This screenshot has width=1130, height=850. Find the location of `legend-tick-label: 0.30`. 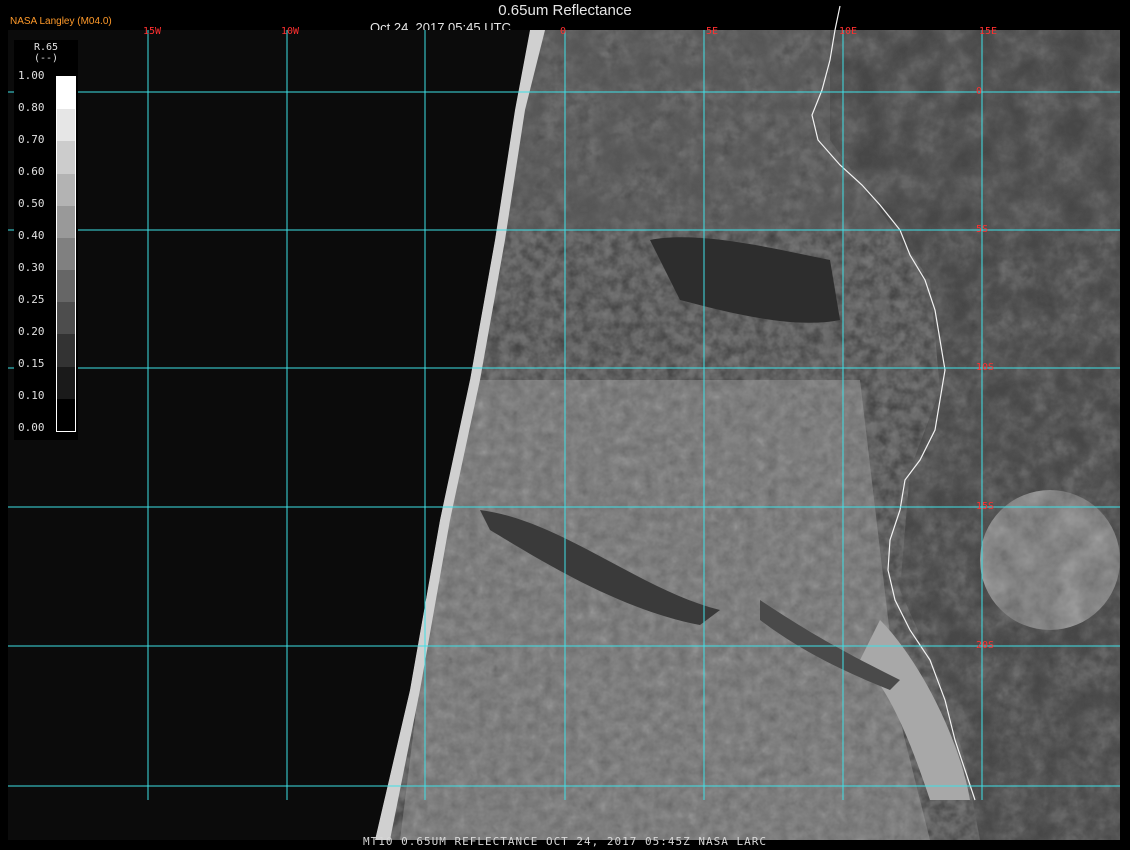

legend-tick-label: 0.30 is located at coordinates (31, 267).